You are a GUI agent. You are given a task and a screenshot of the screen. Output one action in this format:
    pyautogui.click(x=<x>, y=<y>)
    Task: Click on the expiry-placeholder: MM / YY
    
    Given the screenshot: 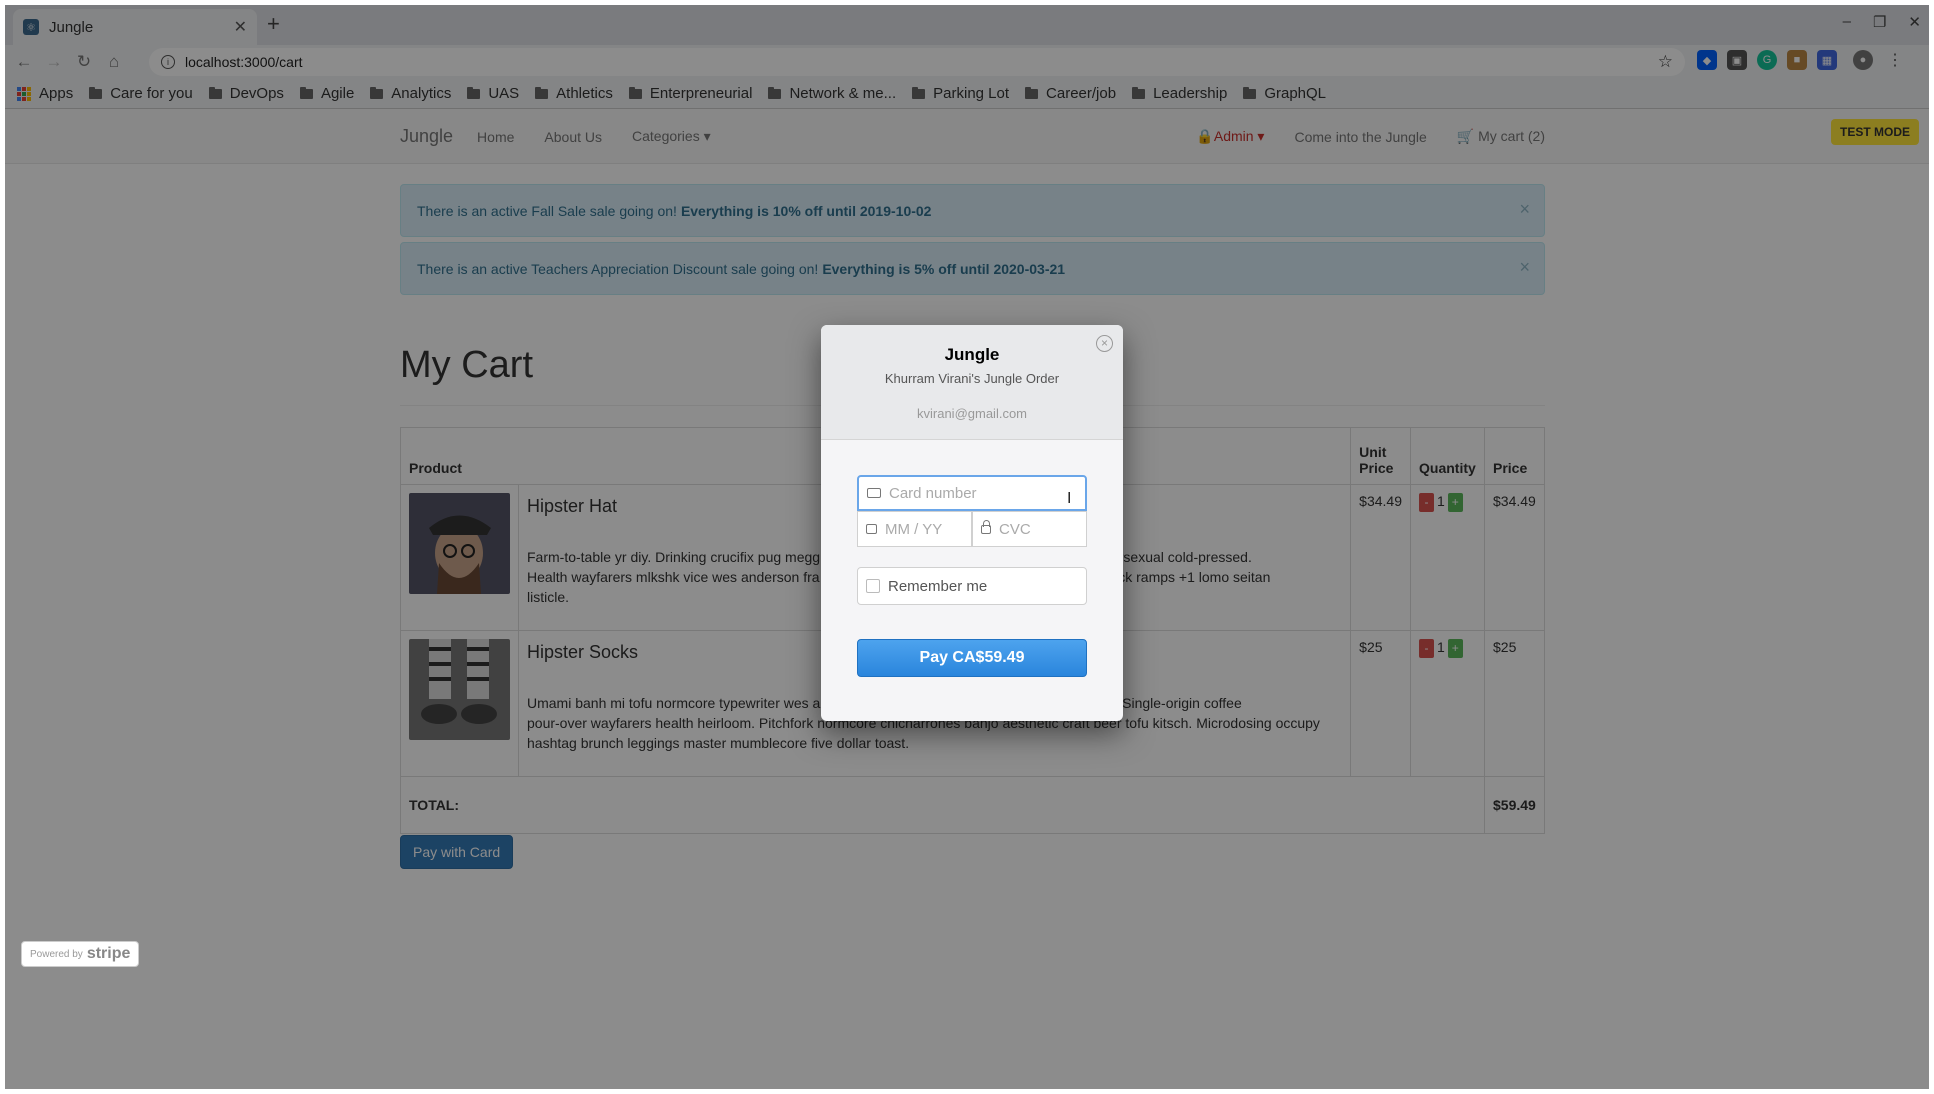 What is the action you would take?
    pyautogui.click(x=914, y=529)
    